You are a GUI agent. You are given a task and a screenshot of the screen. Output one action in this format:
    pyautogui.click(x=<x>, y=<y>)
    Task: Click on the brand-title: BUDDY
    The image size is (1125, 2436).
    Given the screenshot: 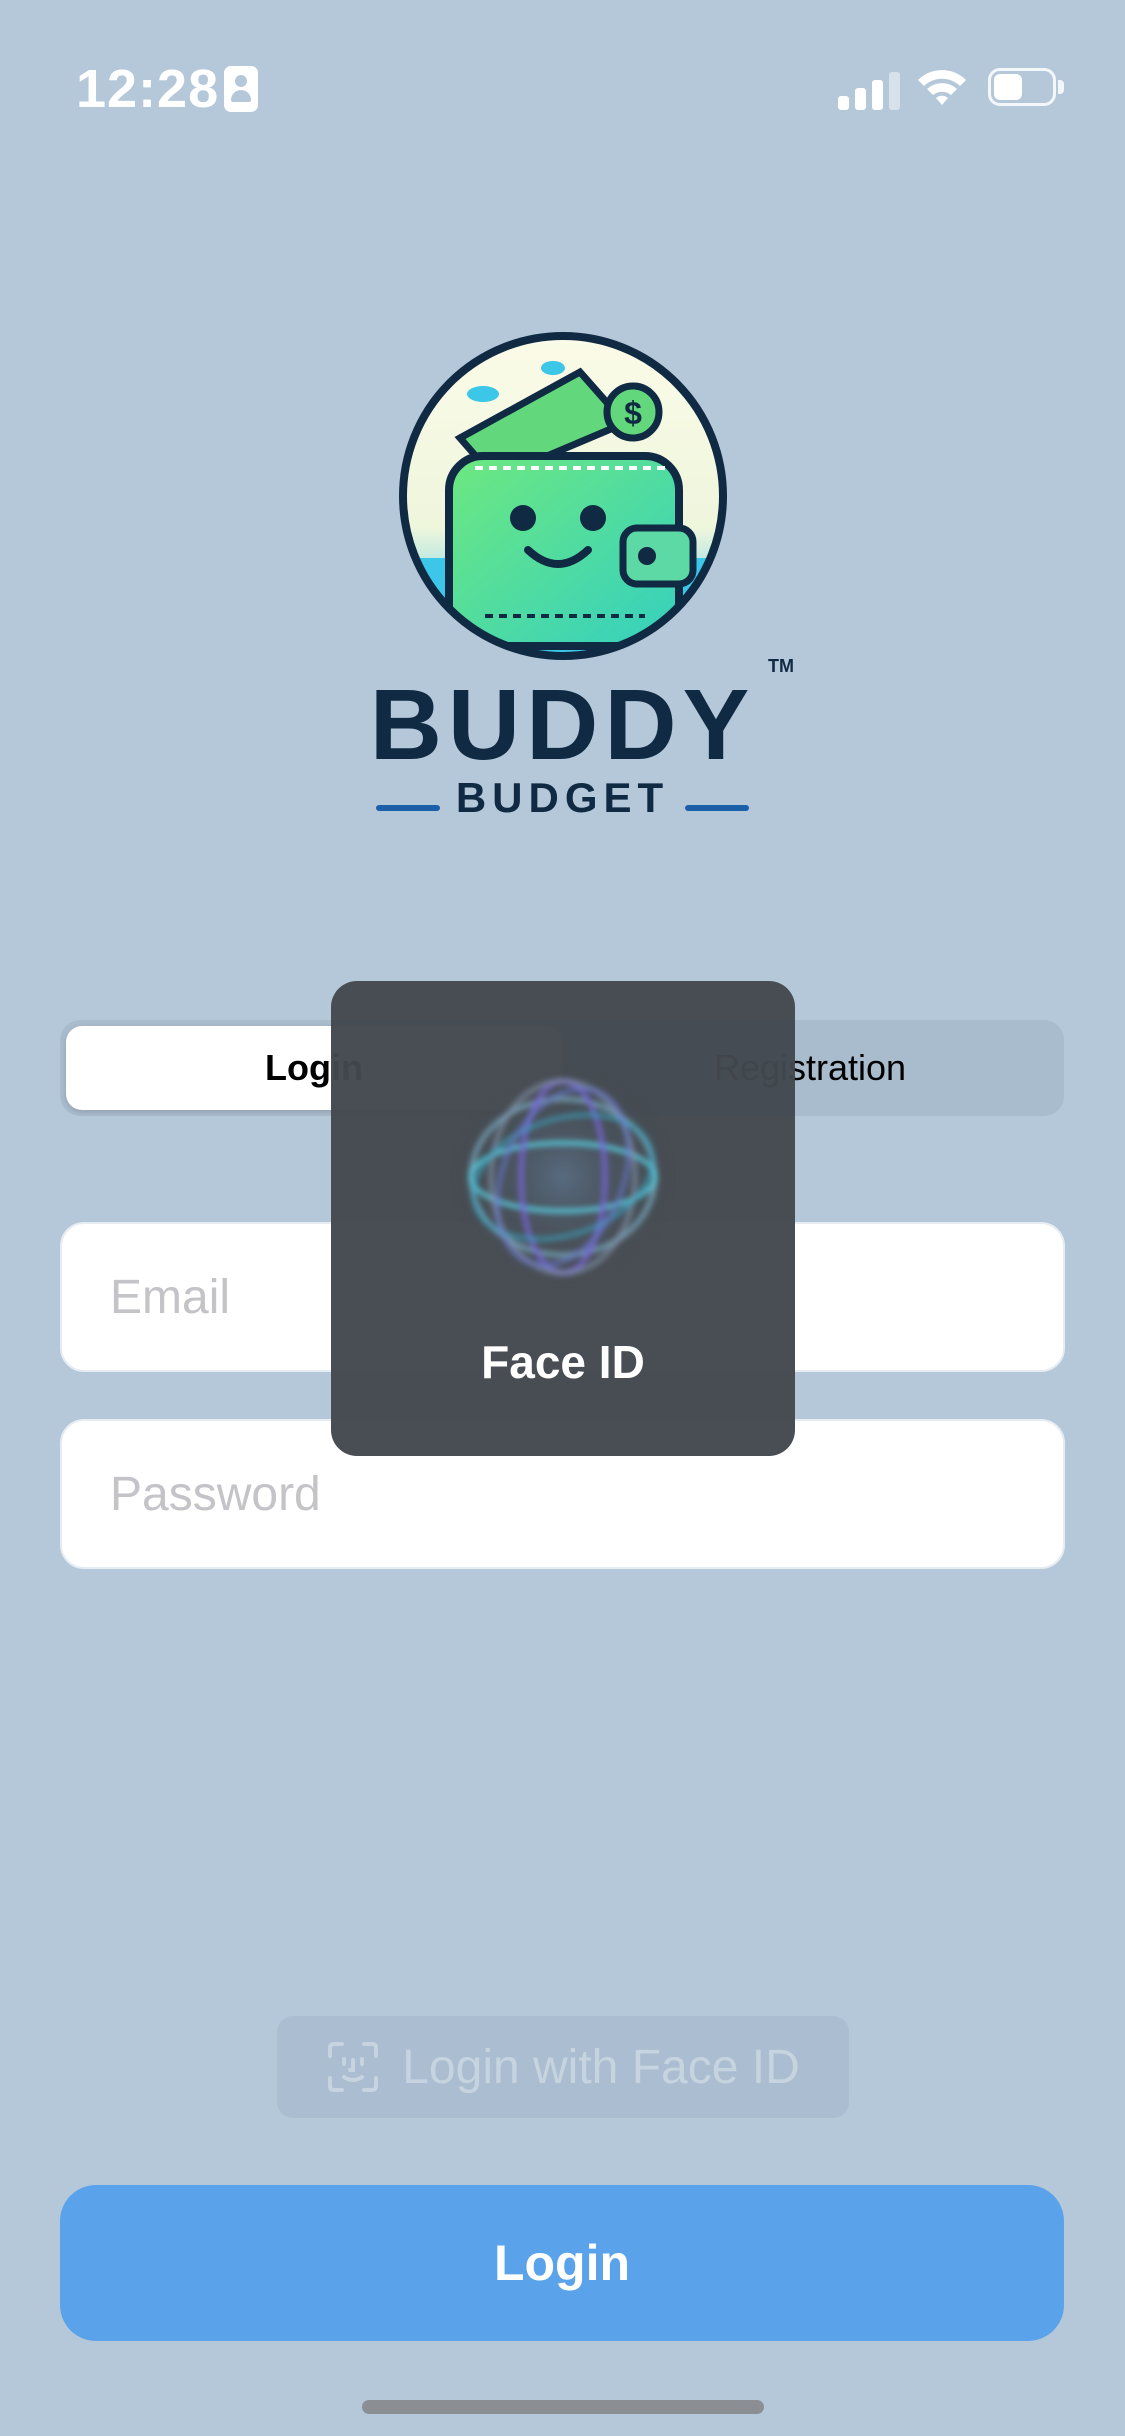 What is the action you would take?
    pyautogui.click(x=562, y=725)
    